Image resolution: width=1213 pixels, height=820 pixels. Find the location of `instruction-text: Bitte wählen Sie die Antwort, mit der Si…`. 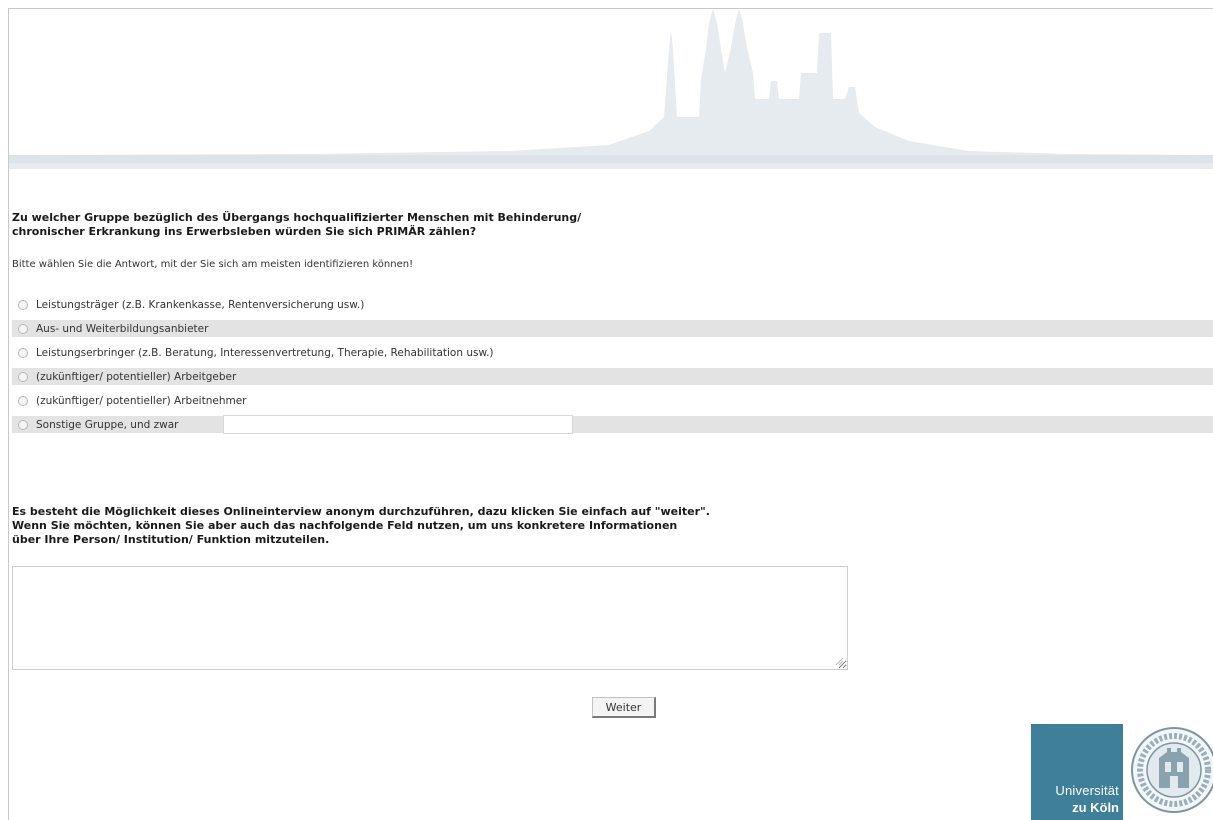

instruction-text: Bitte wählen Sie die Antwort, mit der Si… is located at coordinates (213, 264).